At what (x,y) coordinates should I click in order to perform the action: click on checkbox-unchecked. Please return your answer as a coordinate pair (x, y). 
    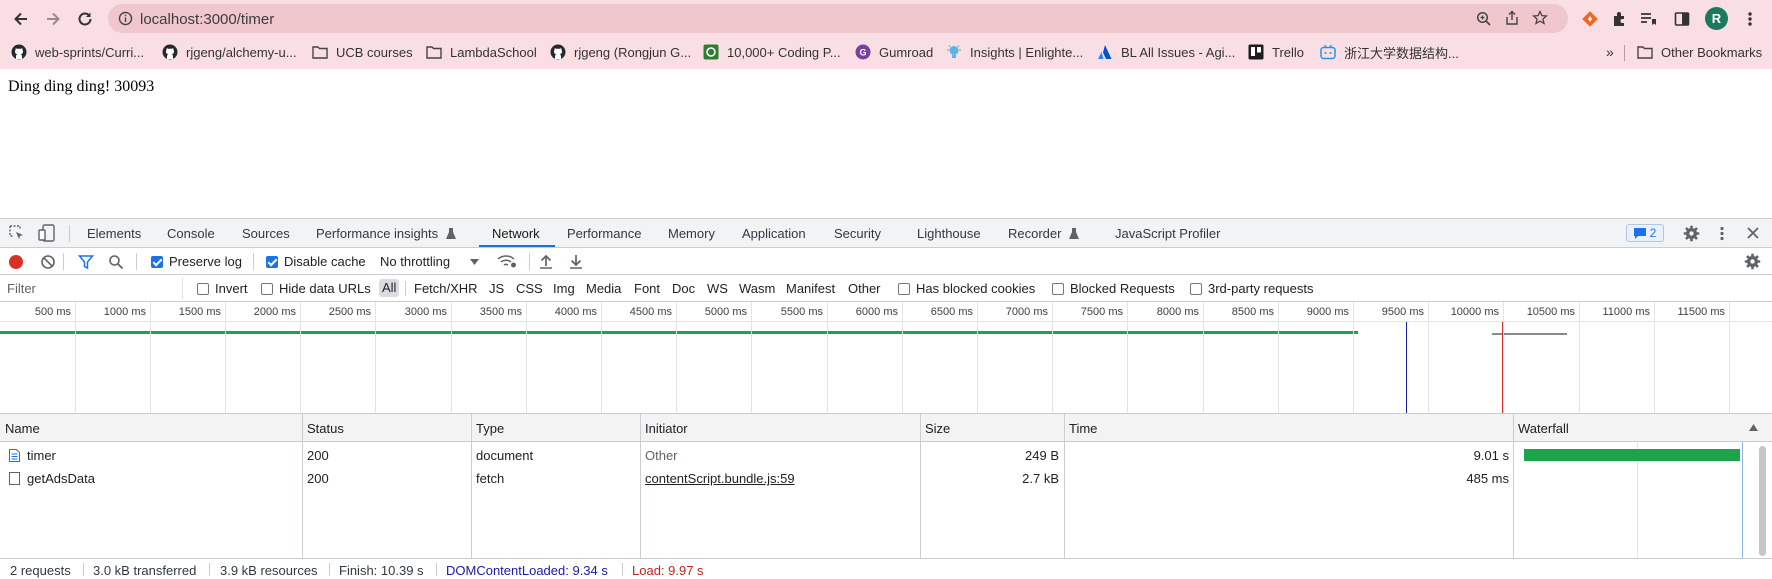
    Looking at the image, I should click on (1196, 288).